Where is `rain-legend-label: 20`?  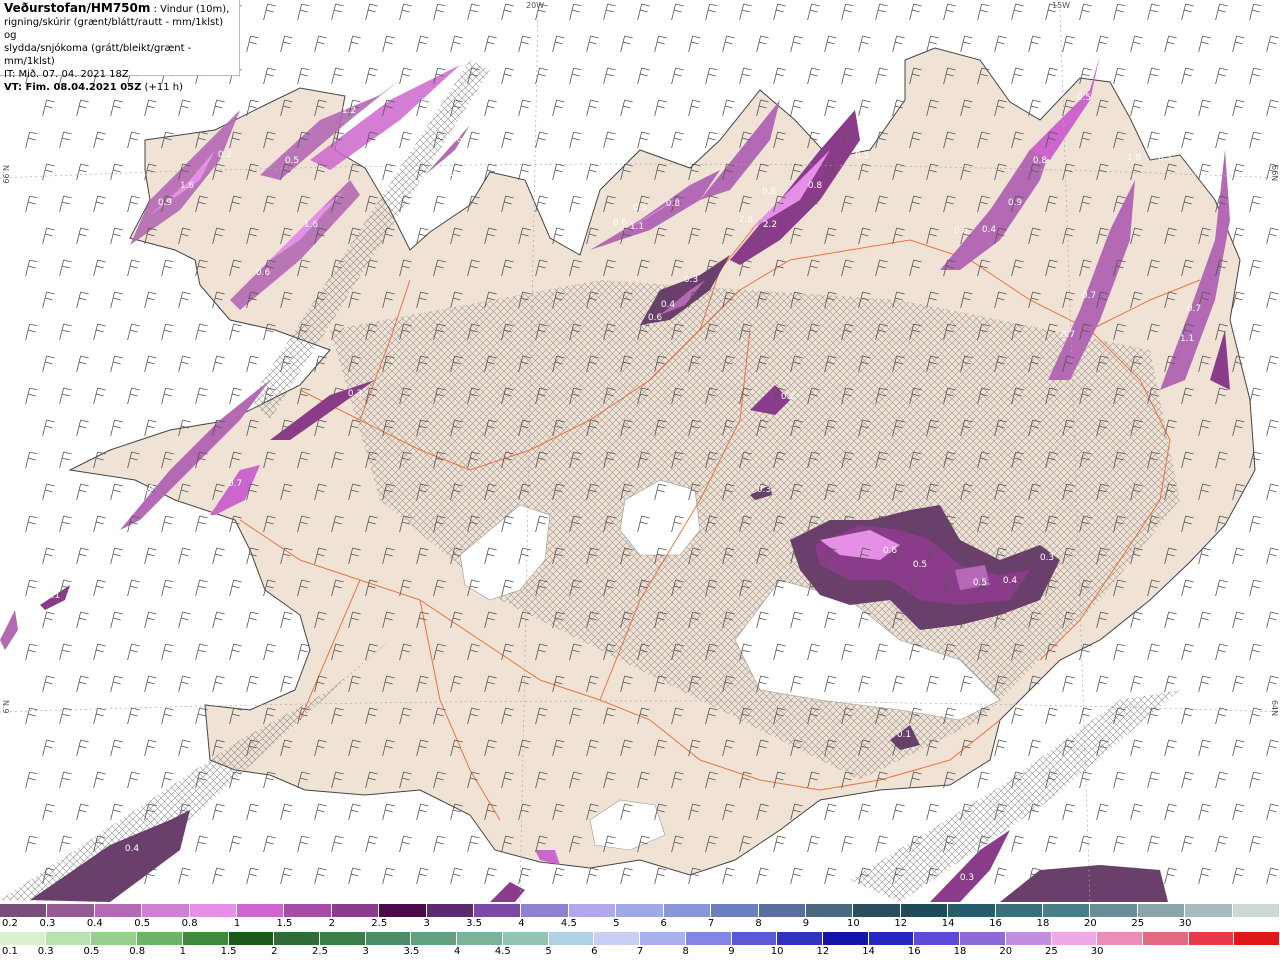
rain-legend-label: 20 is located at coordinates (1006, 951).